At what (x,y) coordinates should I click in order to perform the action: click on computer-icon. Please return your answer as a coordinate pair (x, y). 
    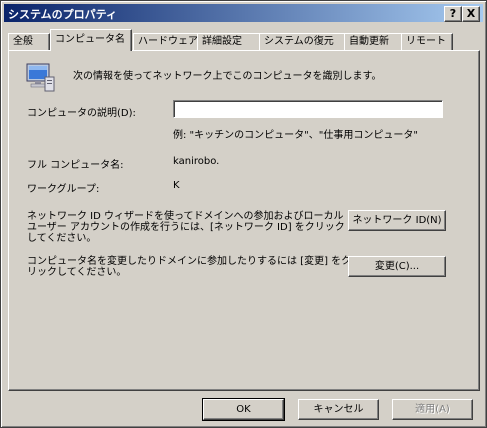
    Looking at the image, I should click on (40, 77).